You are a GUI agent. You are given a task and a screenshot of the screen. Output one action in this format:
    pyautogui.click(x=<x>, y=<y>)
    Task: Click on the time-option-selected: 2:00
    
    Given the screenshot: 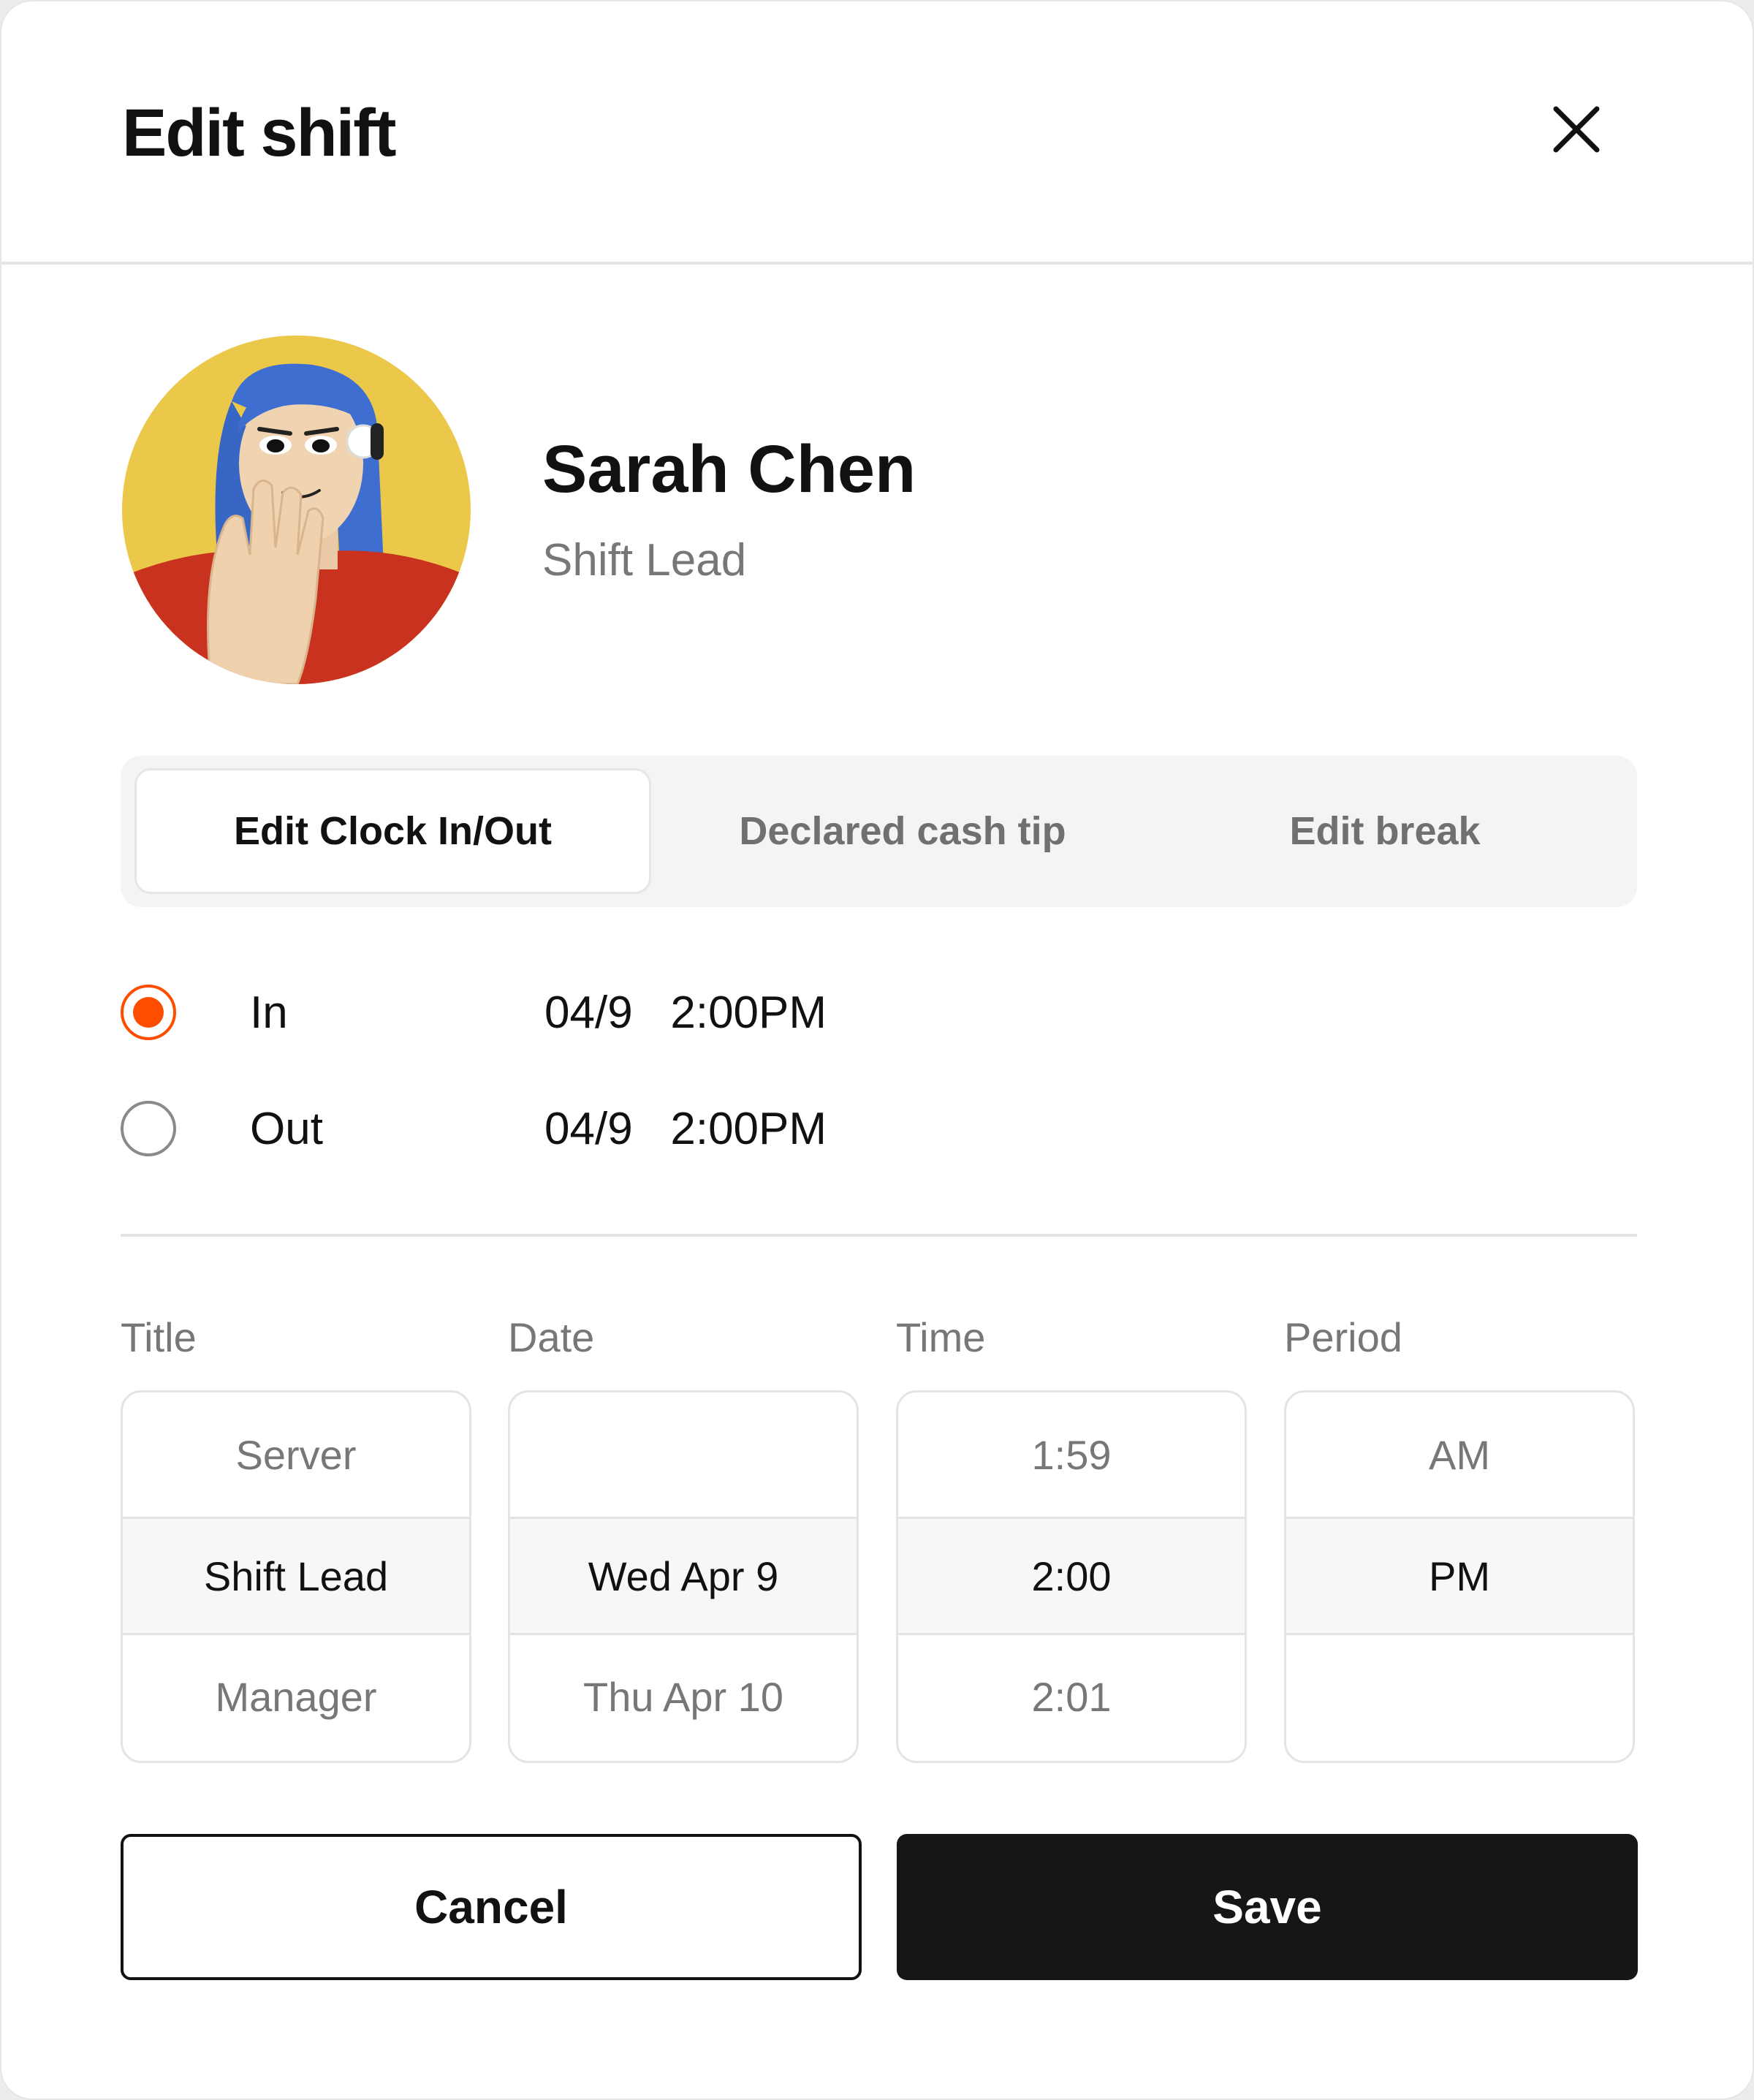 What is the action you would take?
    pyautogui.click(x=1071, y=1576)
    